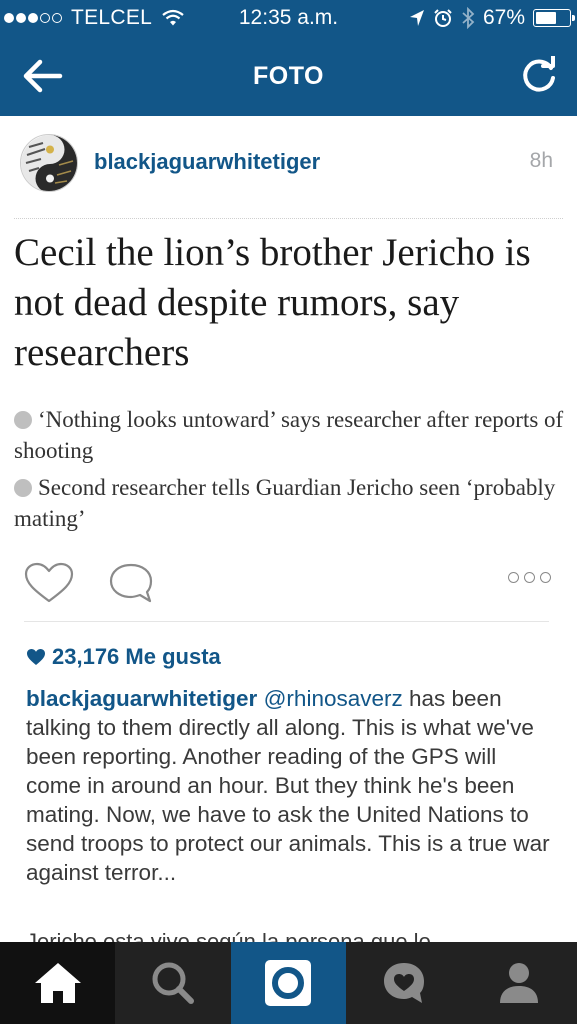 The height and width of the screenshot is (1024, 577). I want to click on tab-search, so click(172, 983).